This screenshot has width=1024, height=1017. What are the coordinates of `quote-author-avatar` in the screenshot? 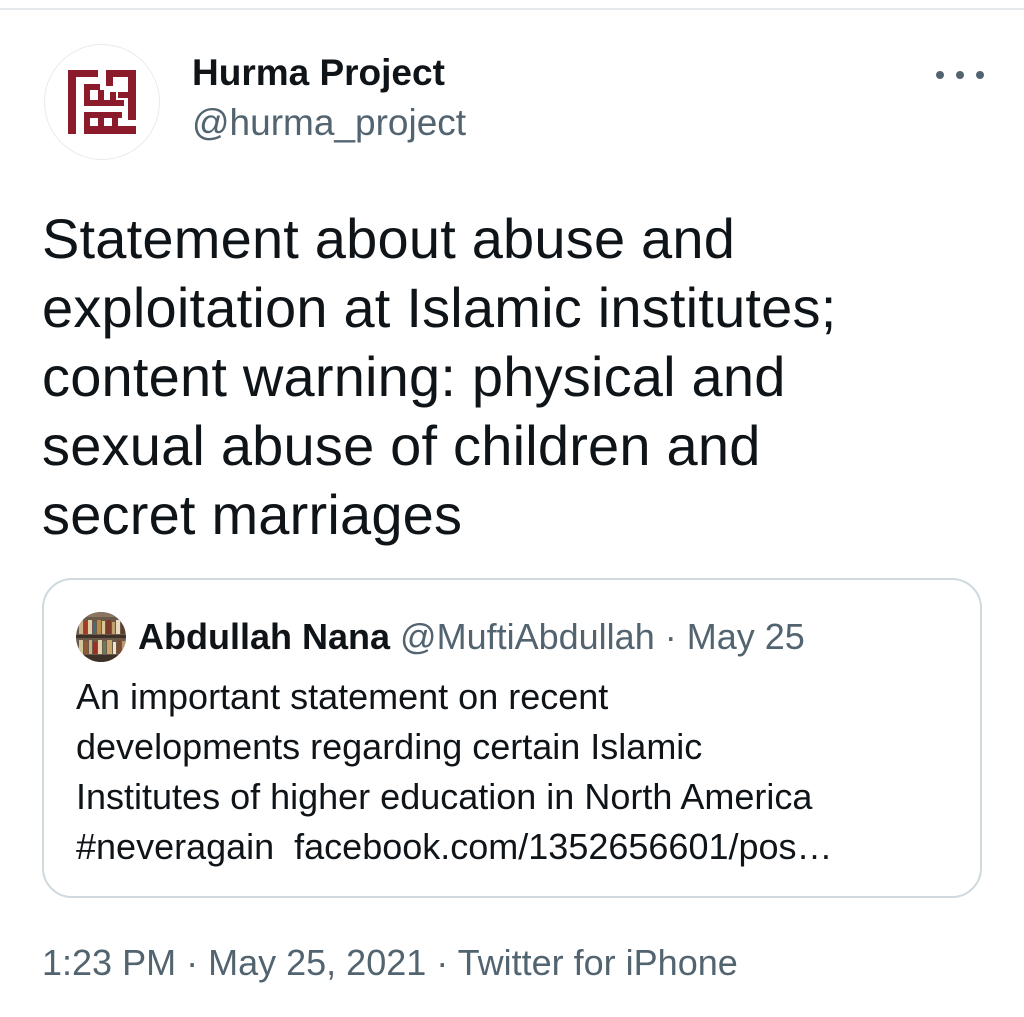 It's located at (101, 637).